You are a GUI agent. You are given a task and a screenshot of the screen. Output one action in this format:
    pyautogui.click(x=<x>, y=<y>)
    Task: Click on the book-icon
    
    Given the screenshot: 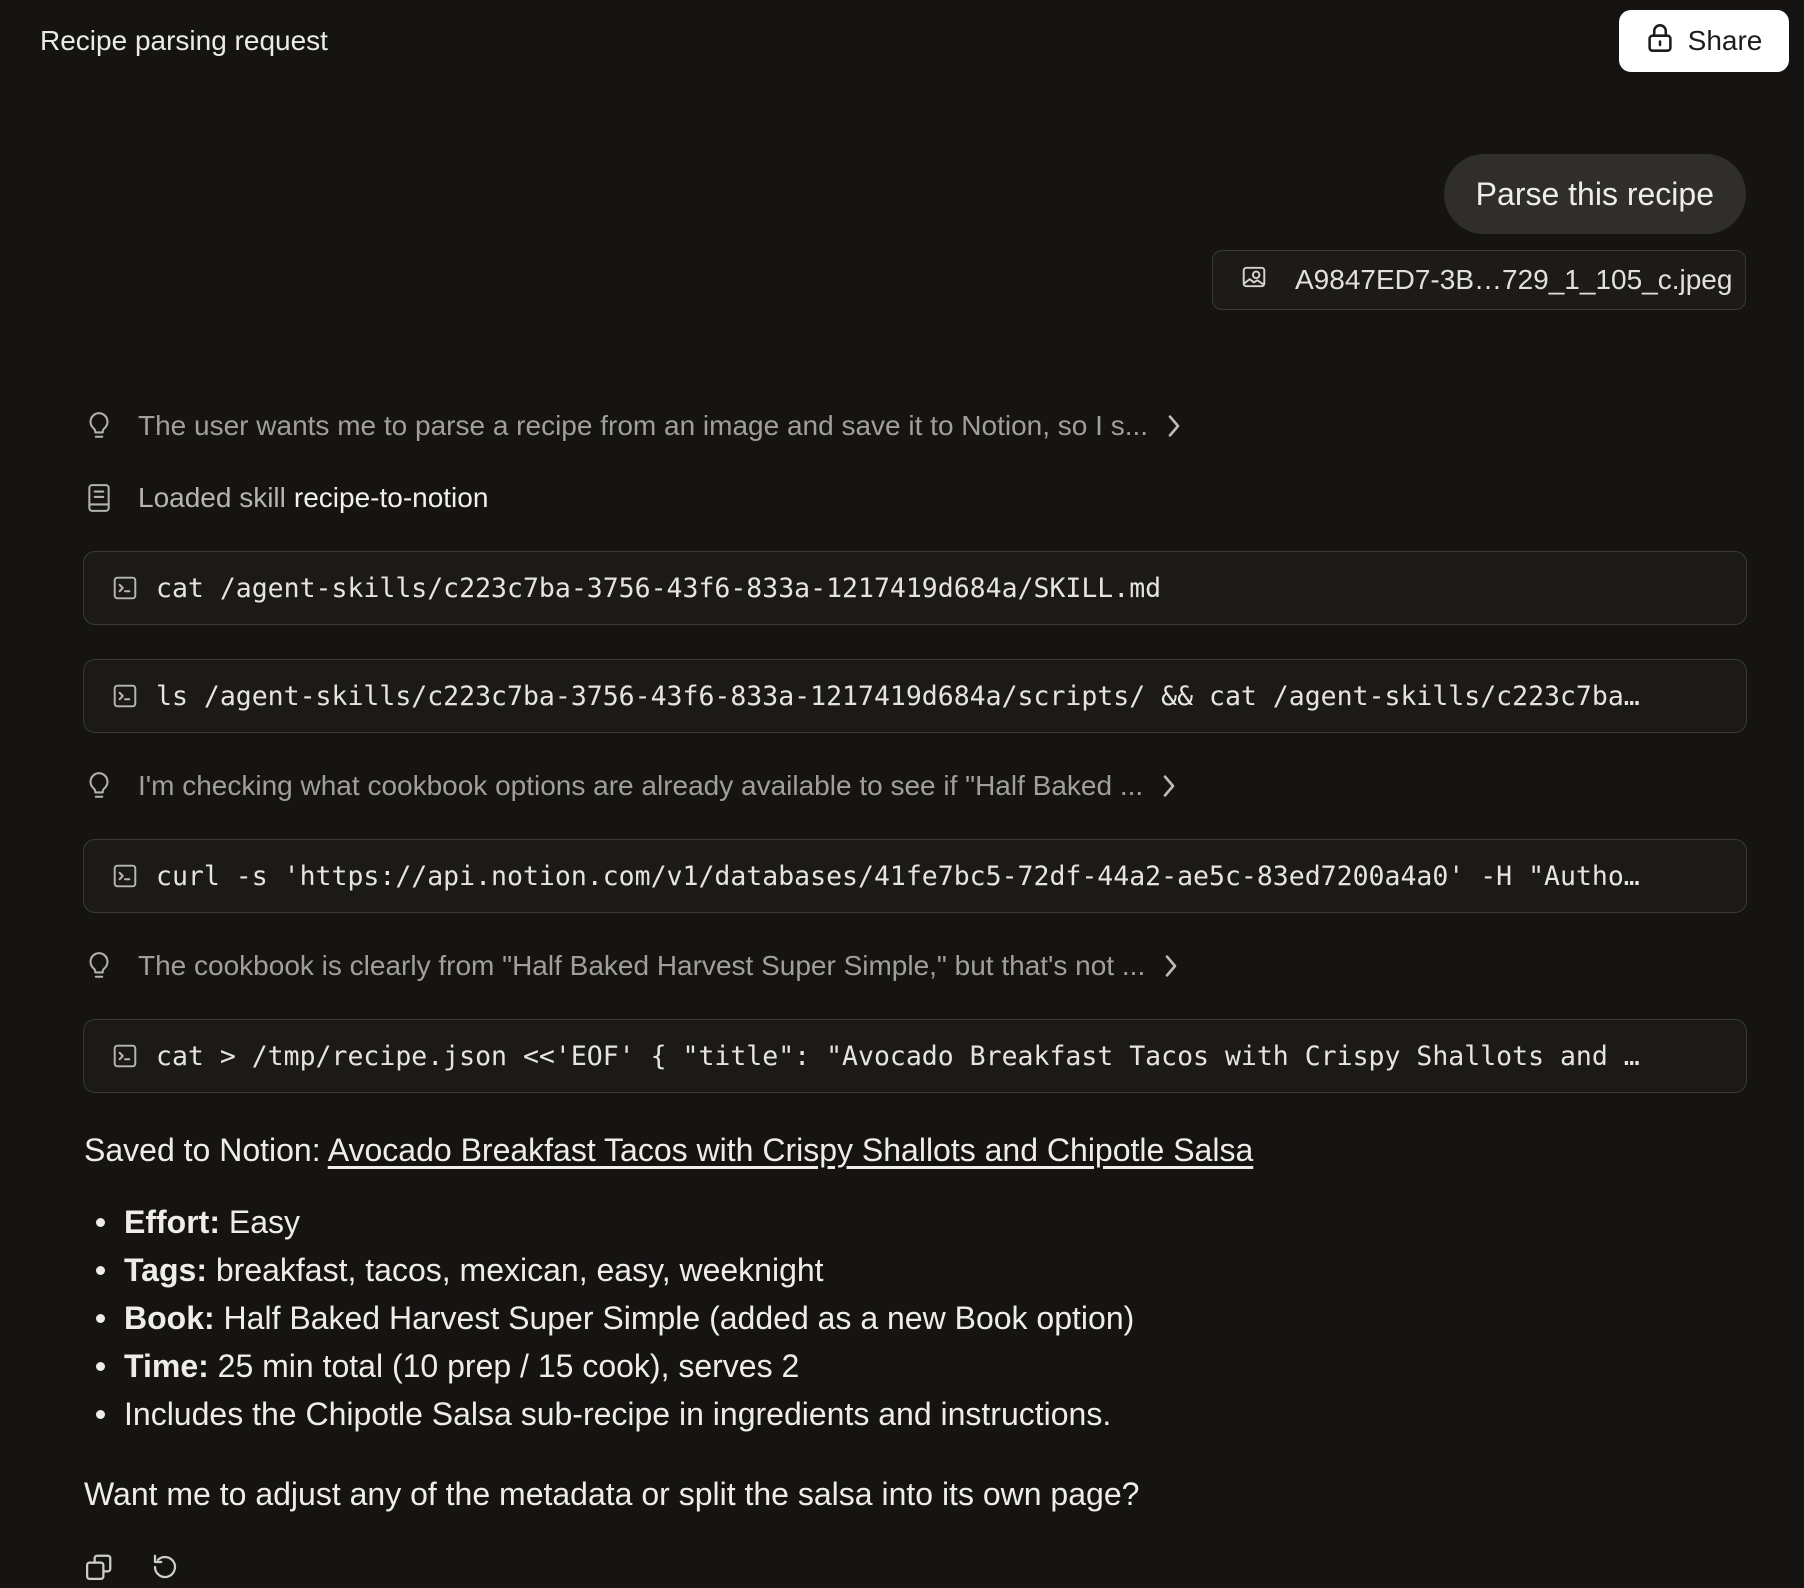 What is the action you would take?
    pyautogui.click(x=99, y=498)
    